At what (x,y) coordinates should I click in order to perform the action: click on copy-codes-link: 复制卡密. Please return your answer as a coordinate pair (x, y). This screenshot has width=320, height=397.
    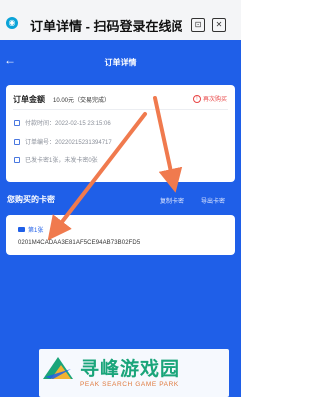
    Looking at the image, I should click on (172, 200).